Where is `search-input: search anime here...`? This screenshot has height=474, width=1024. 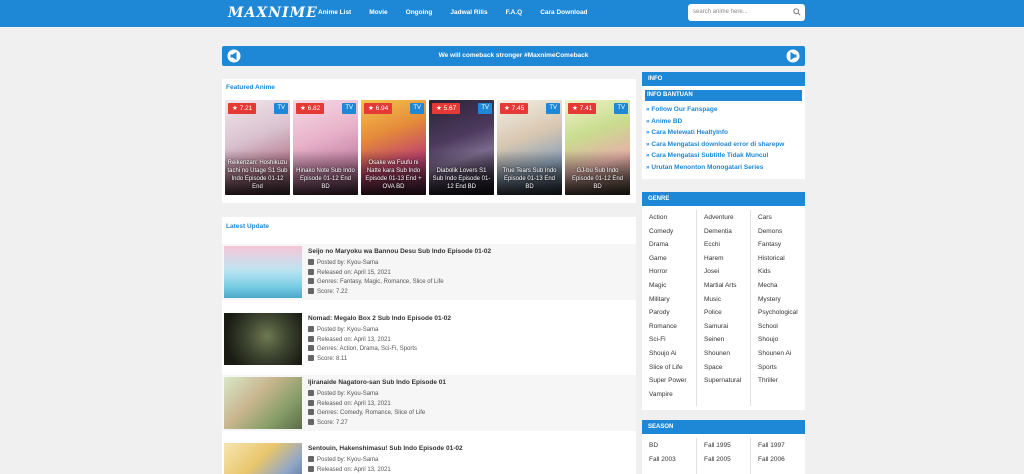
search-input: search anime here... is located at coordinates (746, 12).